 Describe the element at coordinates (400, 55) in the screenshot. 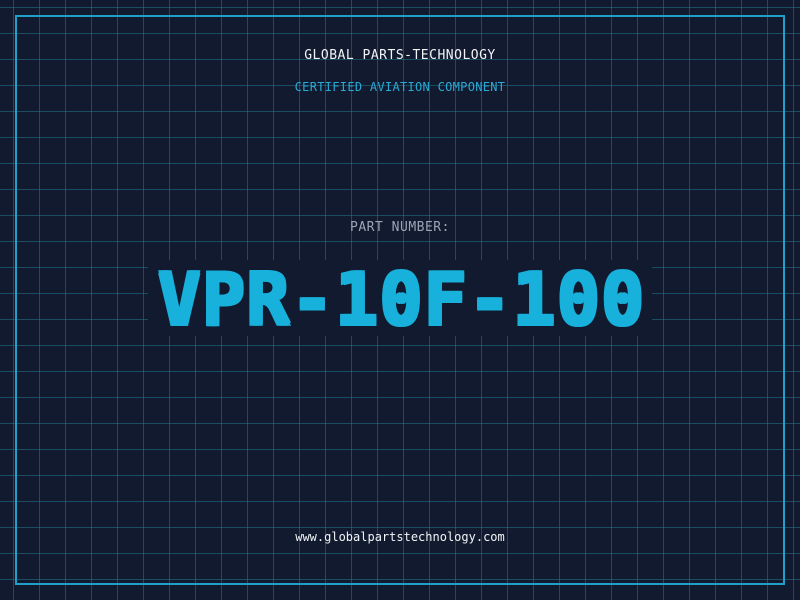

I see `company-name: GLOBAL PARTS-TECHNOLOGY` at that location.